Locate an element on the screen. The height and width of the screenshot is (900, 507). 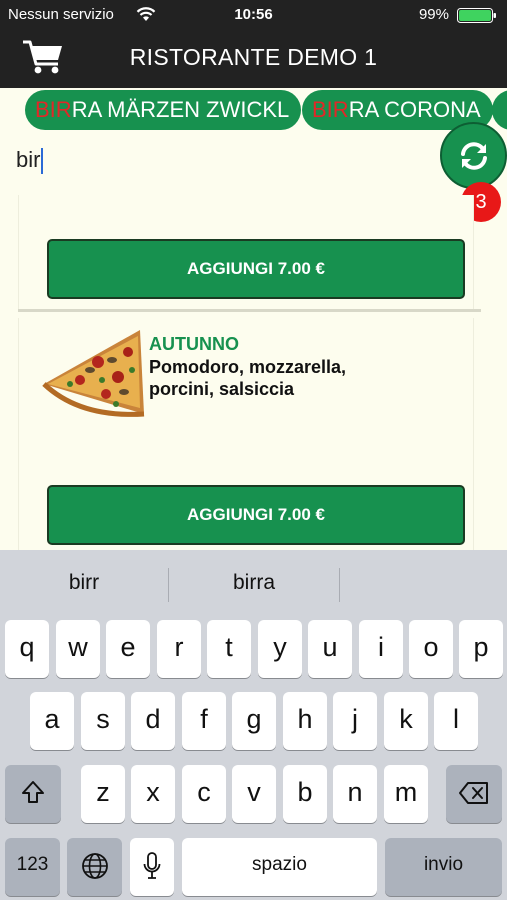
backspace-icon is located at coordinates (473, 793).